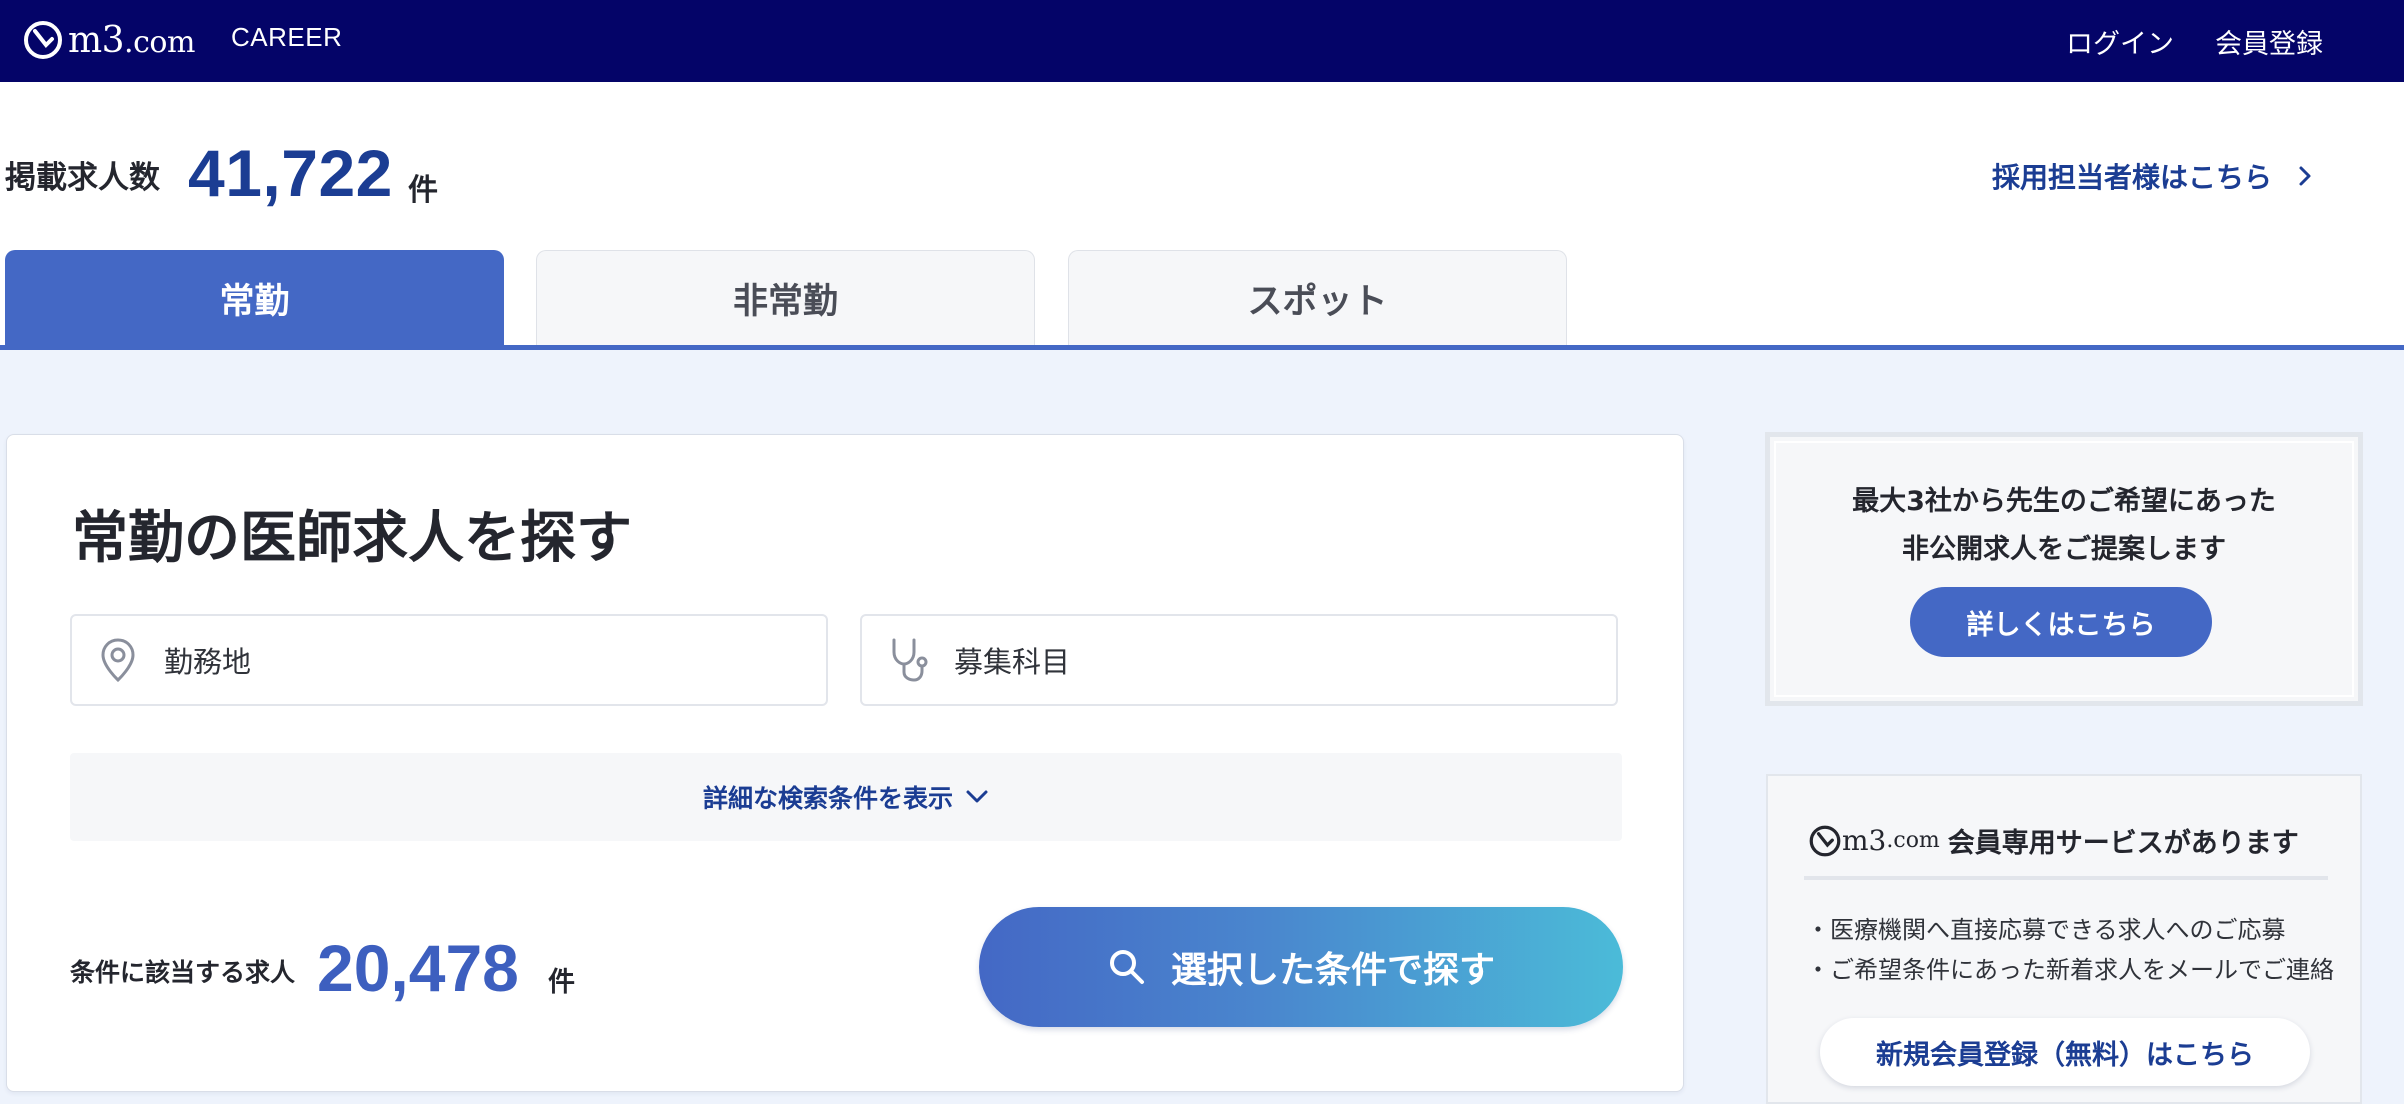 Image resolution: width=2404 pixels, height=1104 pixels. What do you see at coordinates (2120, 41) in the screenshot?
I see `login-link: ログイン` at bounding box center [2120, 41].